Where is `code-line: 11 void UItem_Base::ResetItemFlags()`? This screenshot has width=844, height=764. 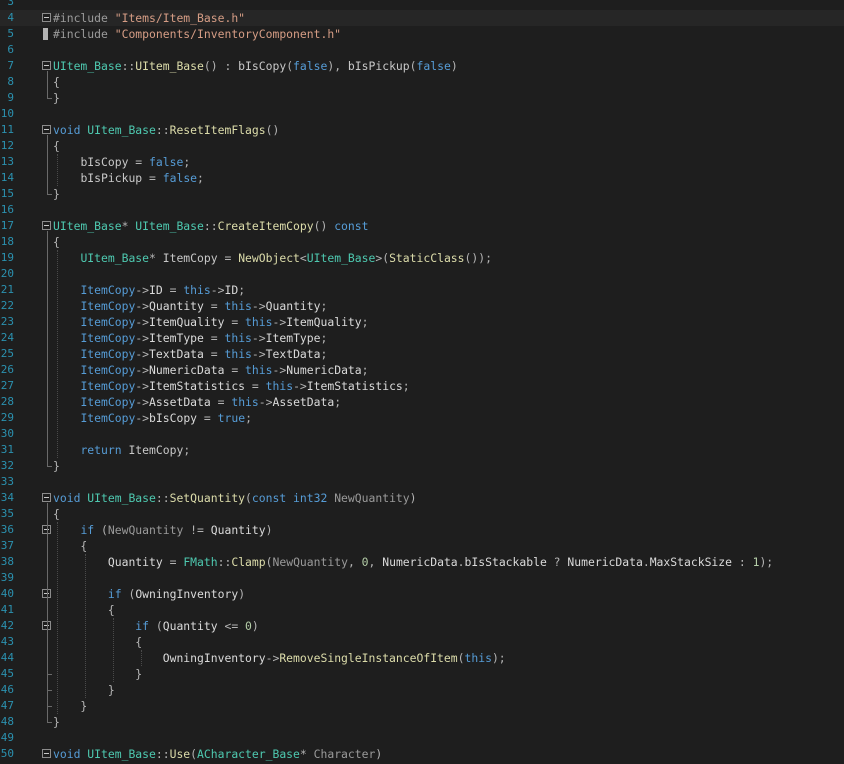
code-line: 11 void UItem_Base::ResetItemFlags() is located at coordinates (422, 130).